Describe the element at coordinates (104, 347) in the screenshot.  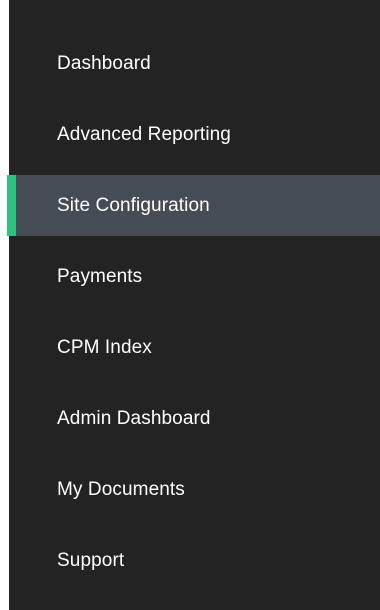
I see `sidebar-item-label: CPM Index` at that location.